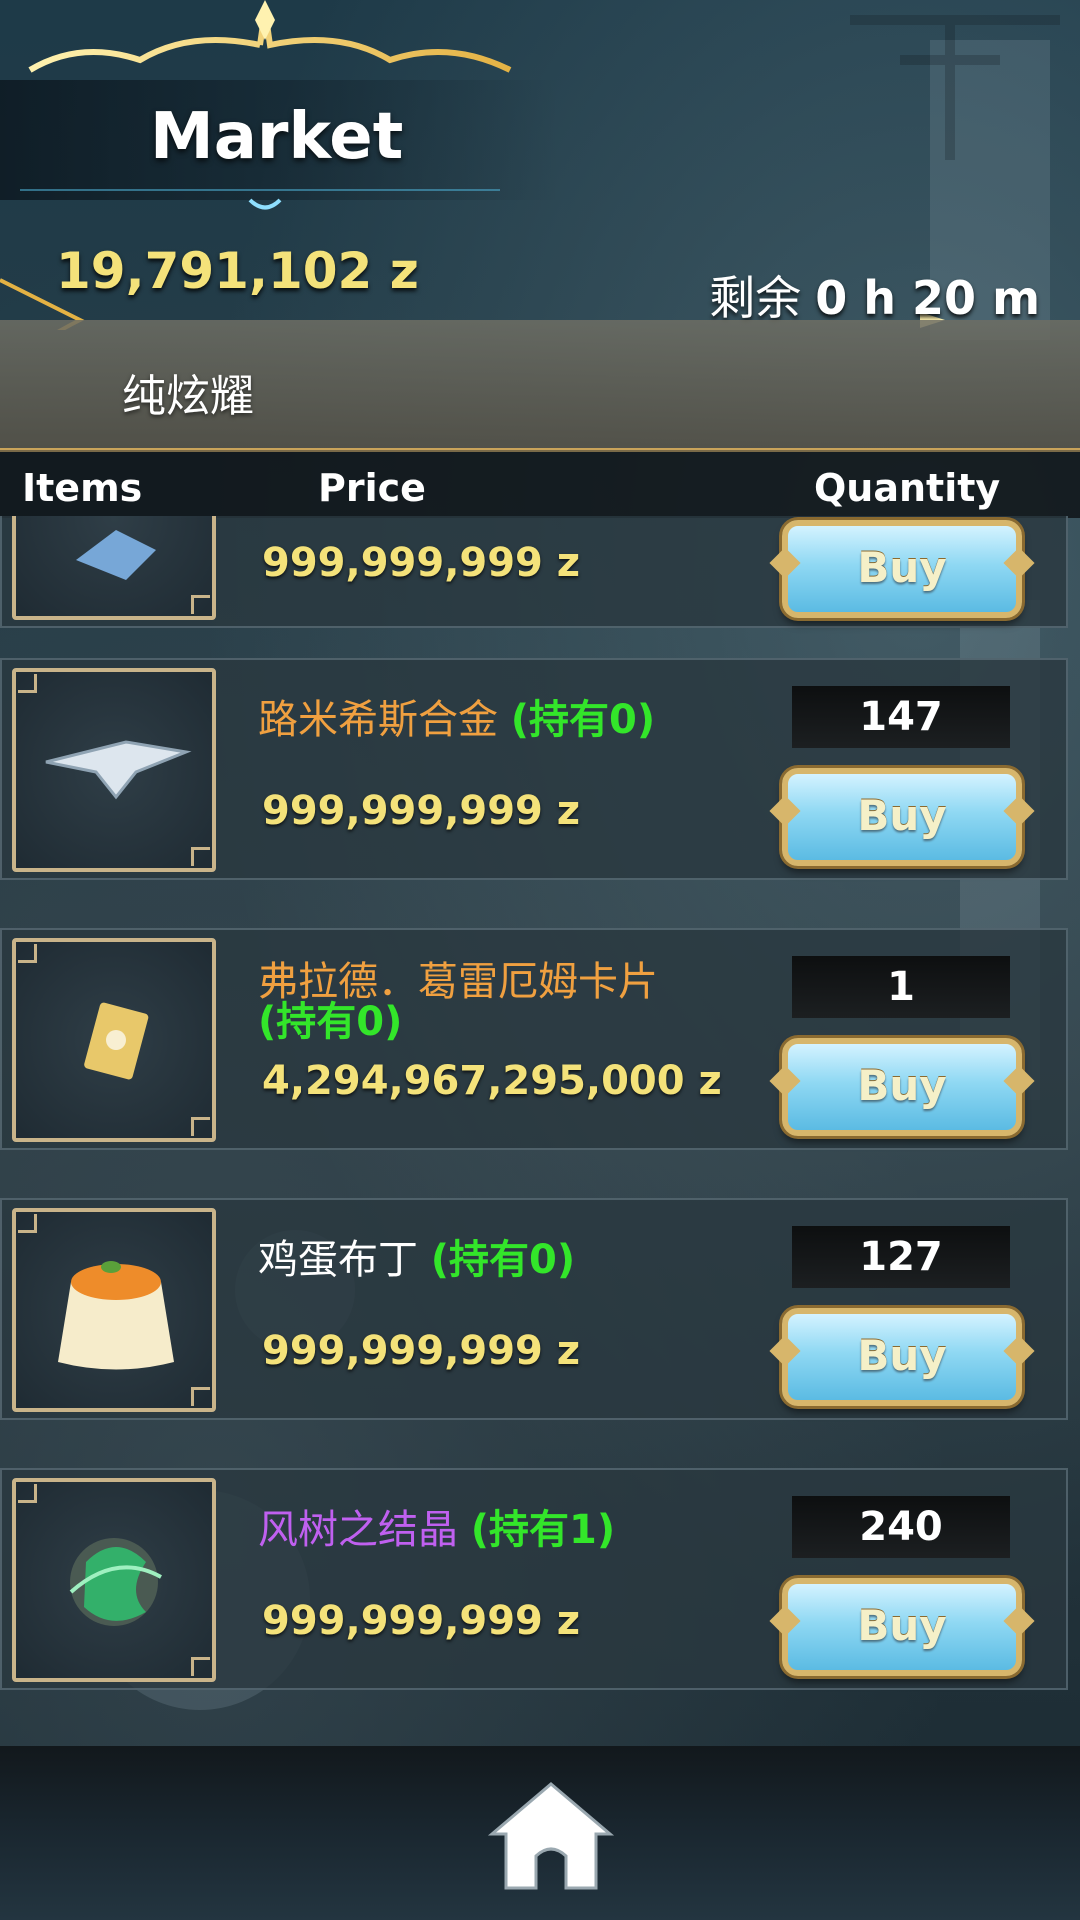 The height and width of the screenshot is (1920, 1080). I want to click on home-button, so click(551, 1836).